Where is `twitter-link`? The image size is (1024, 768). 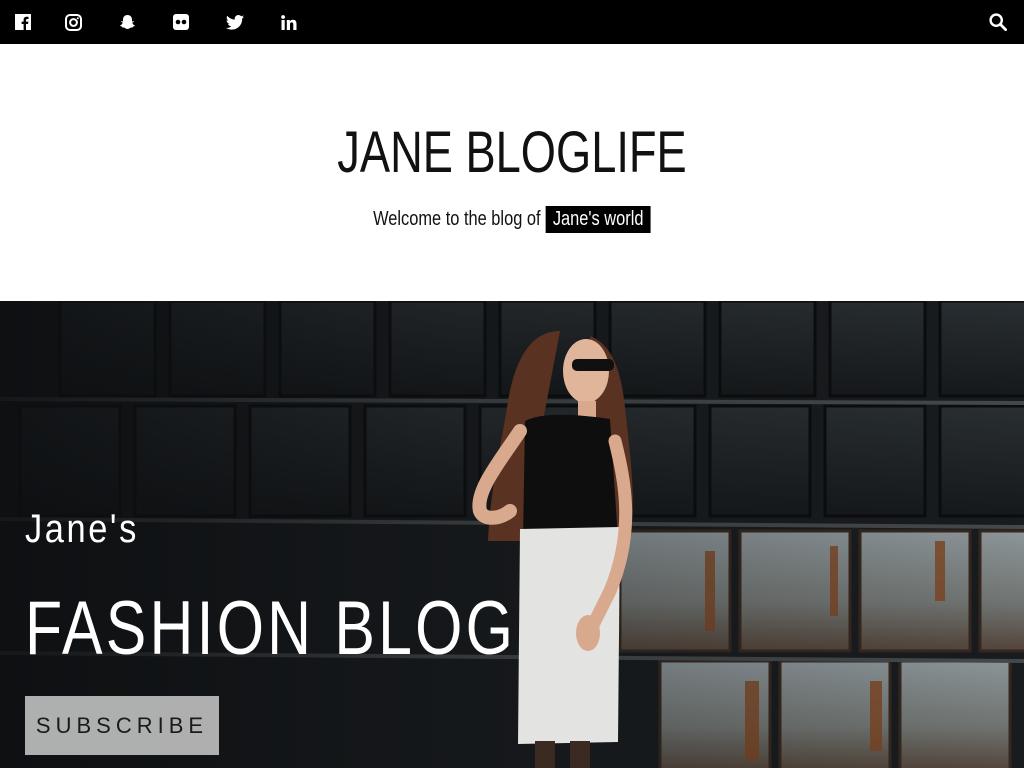
twitter-link is located at coordinates (235, 22).